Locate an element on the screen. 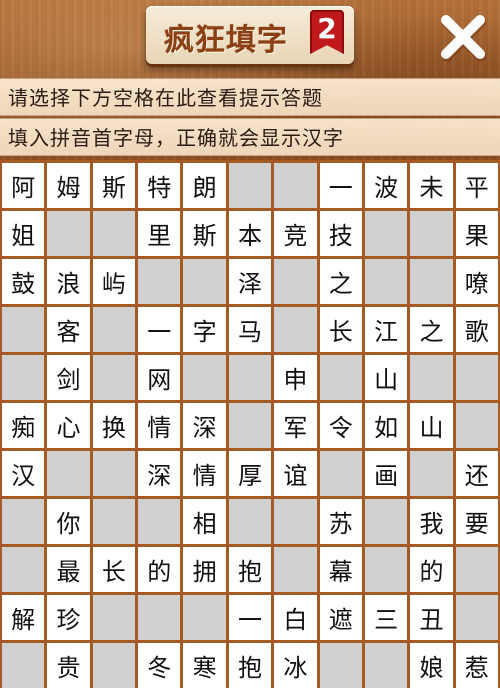 This screenshot has width=500, height=688. grid-cell: 剑 is located at coordinates (68, 377).